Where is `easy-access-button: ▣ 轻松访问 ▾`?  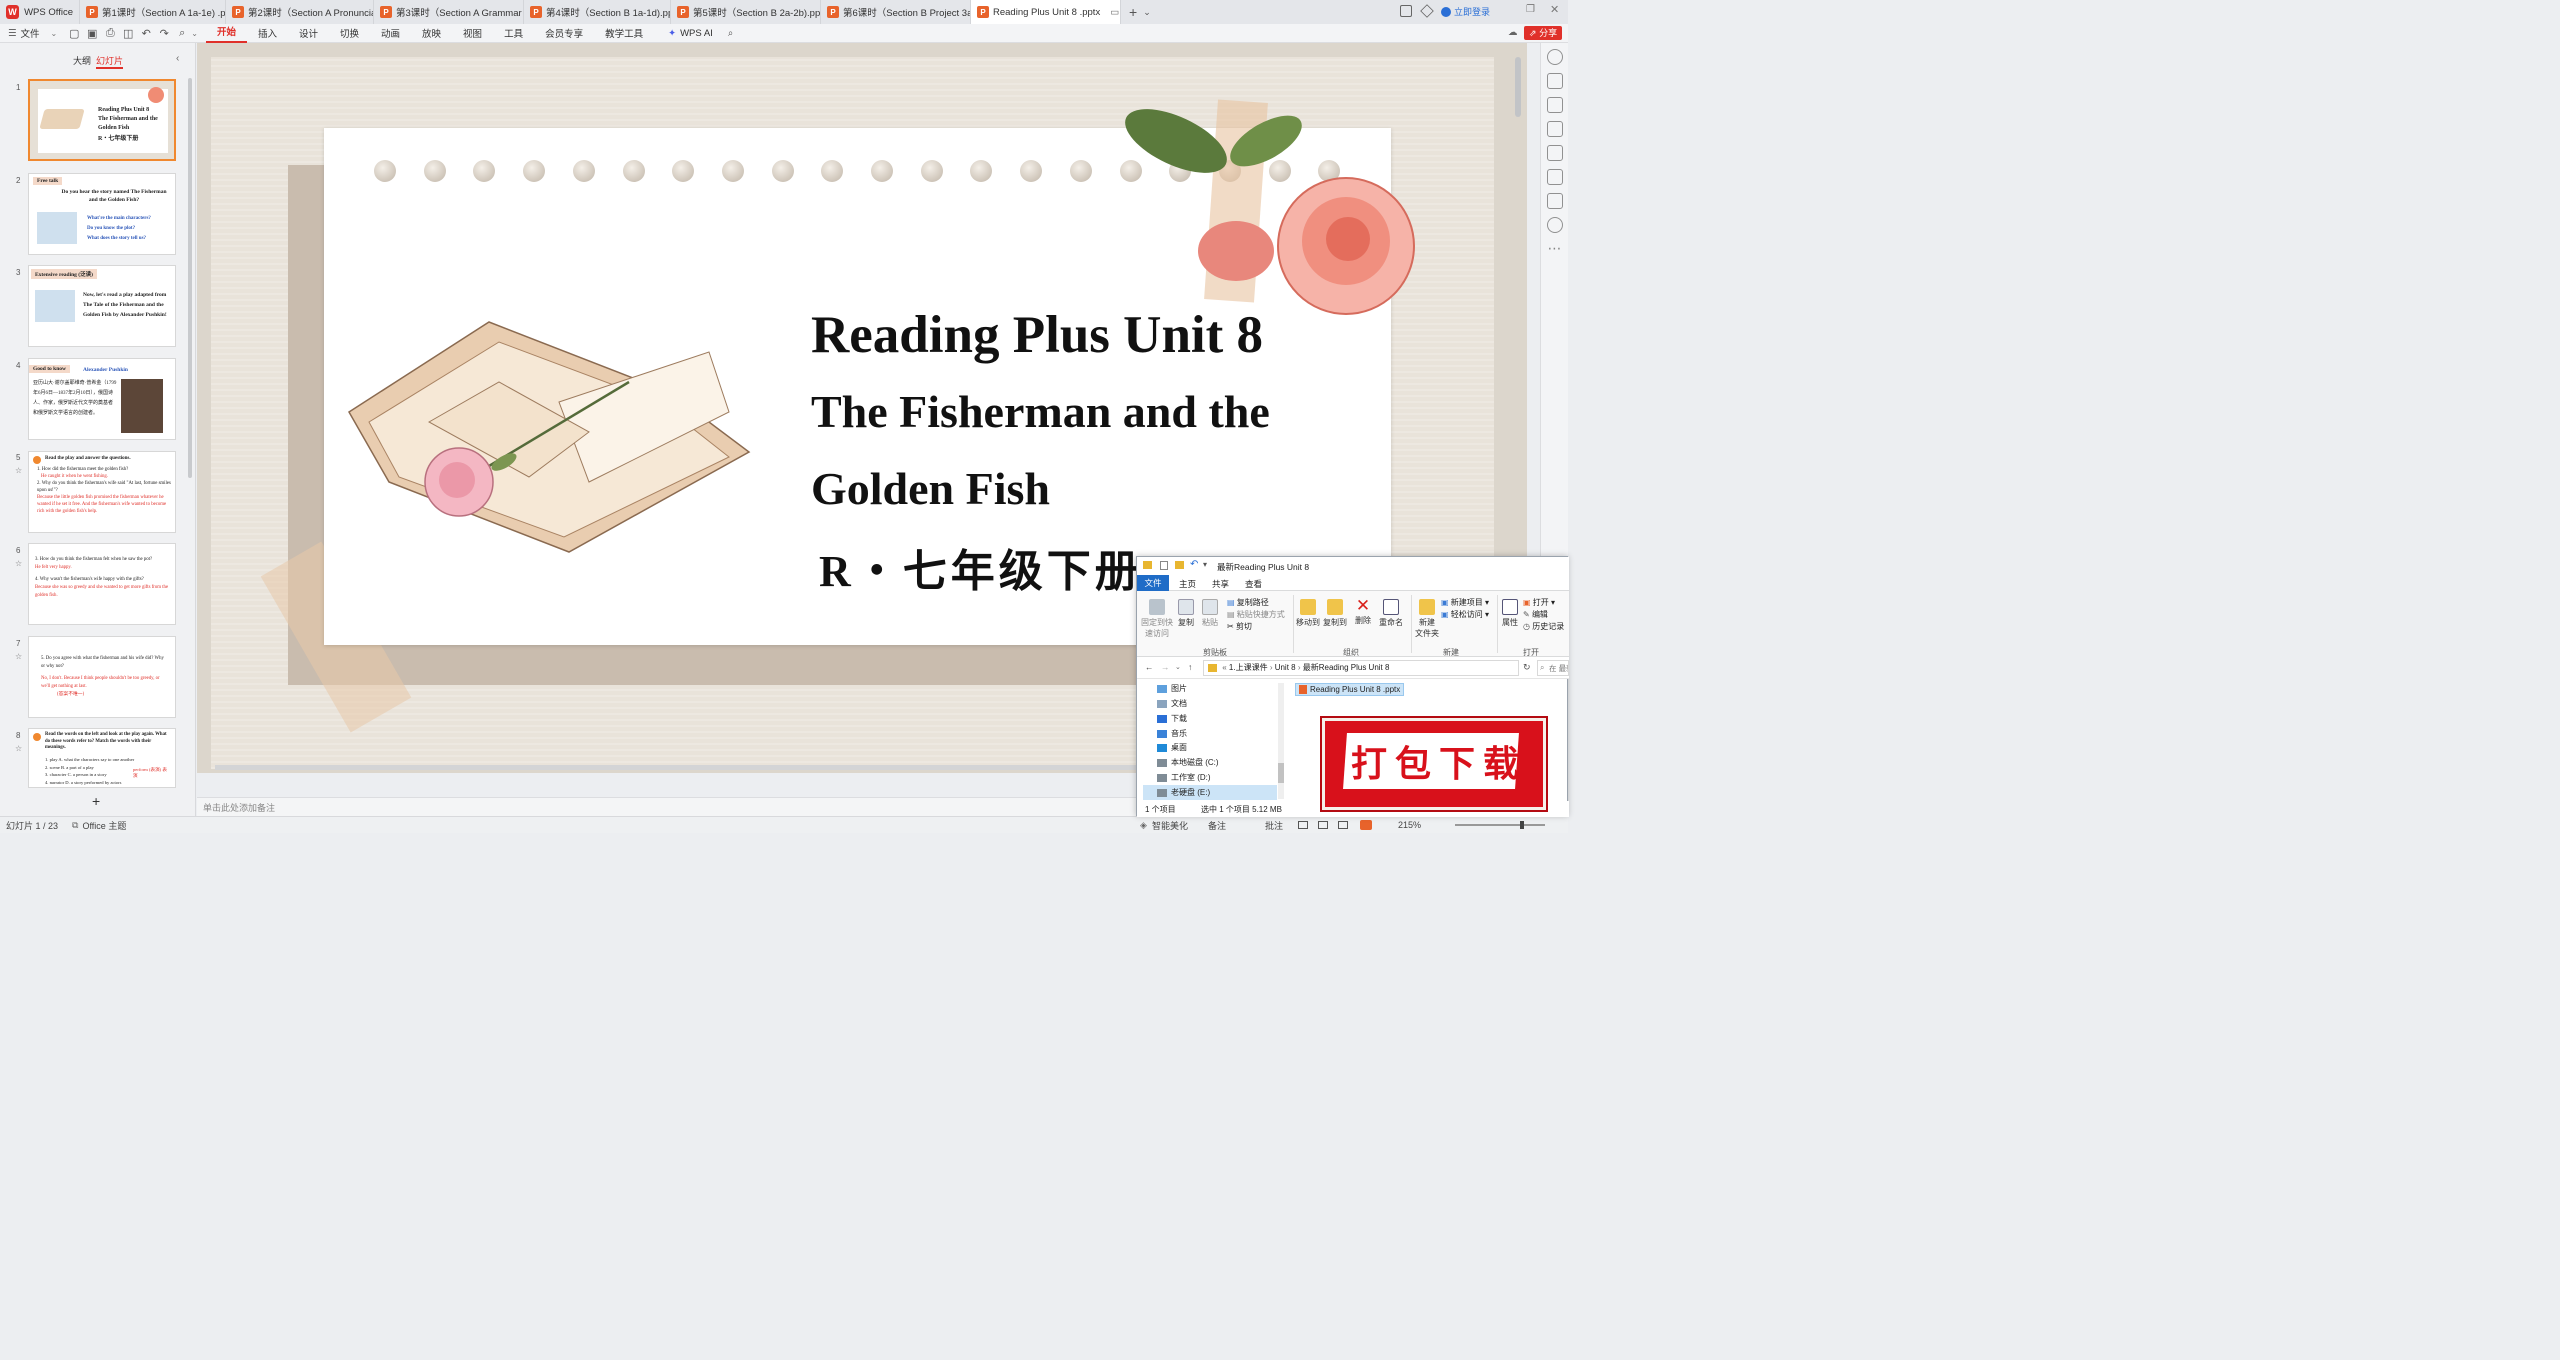 easy-access-button: ▣ 轻松访问 ▾ is located at coordinates (1465, 615).